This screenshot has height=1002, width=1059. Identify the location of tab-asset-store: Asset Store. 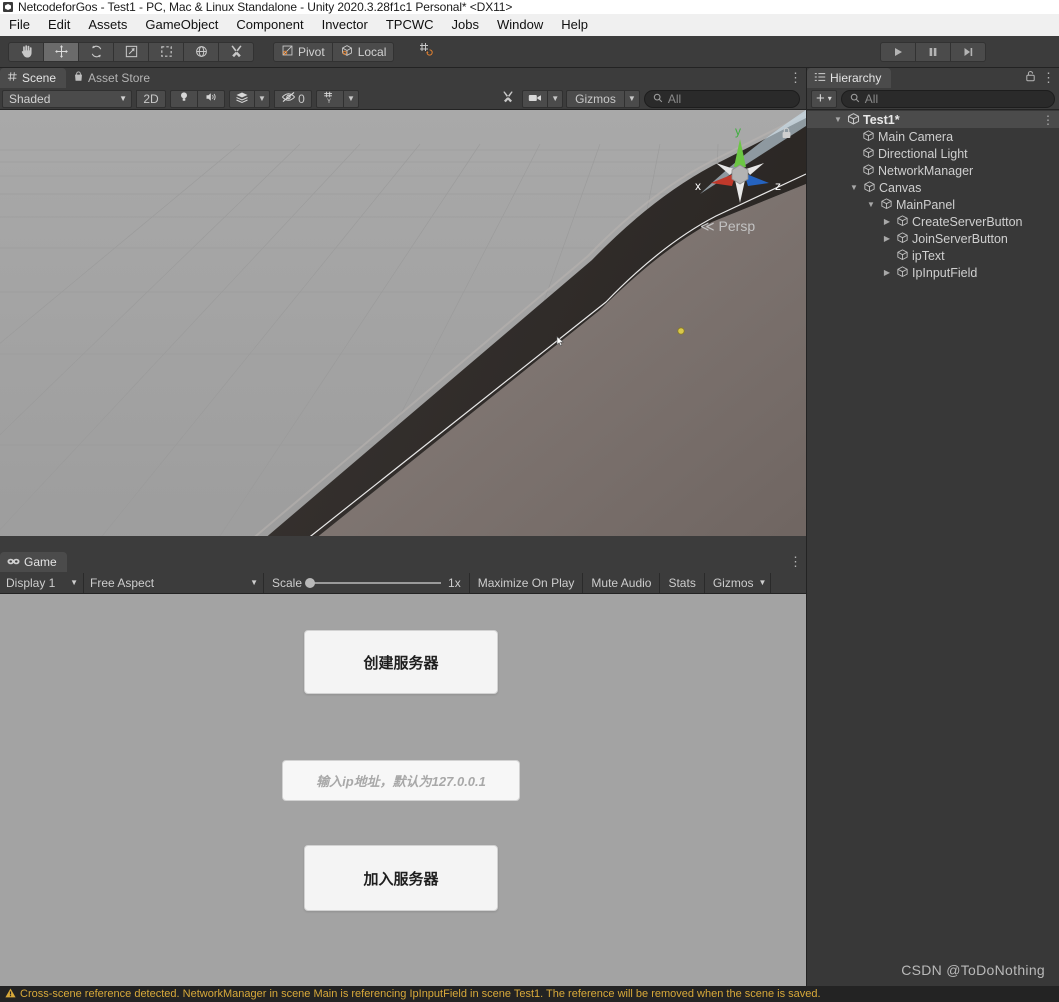
(113, 78).